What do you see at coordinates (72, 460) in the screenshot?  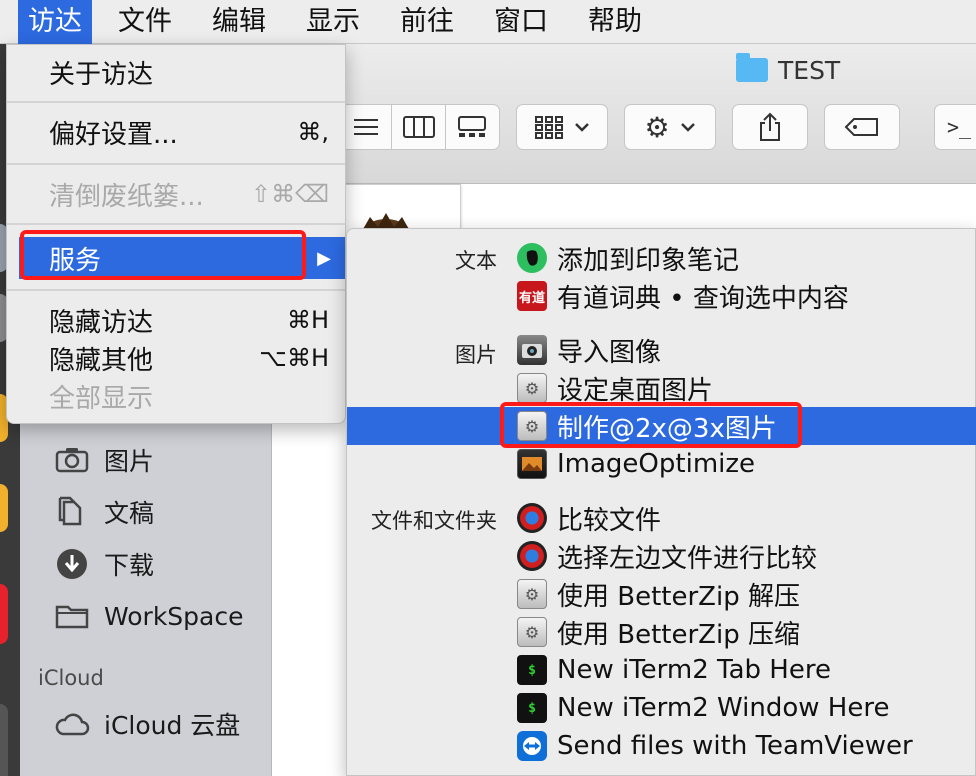 I see `camera-icon` at bounding box center [72, 460].